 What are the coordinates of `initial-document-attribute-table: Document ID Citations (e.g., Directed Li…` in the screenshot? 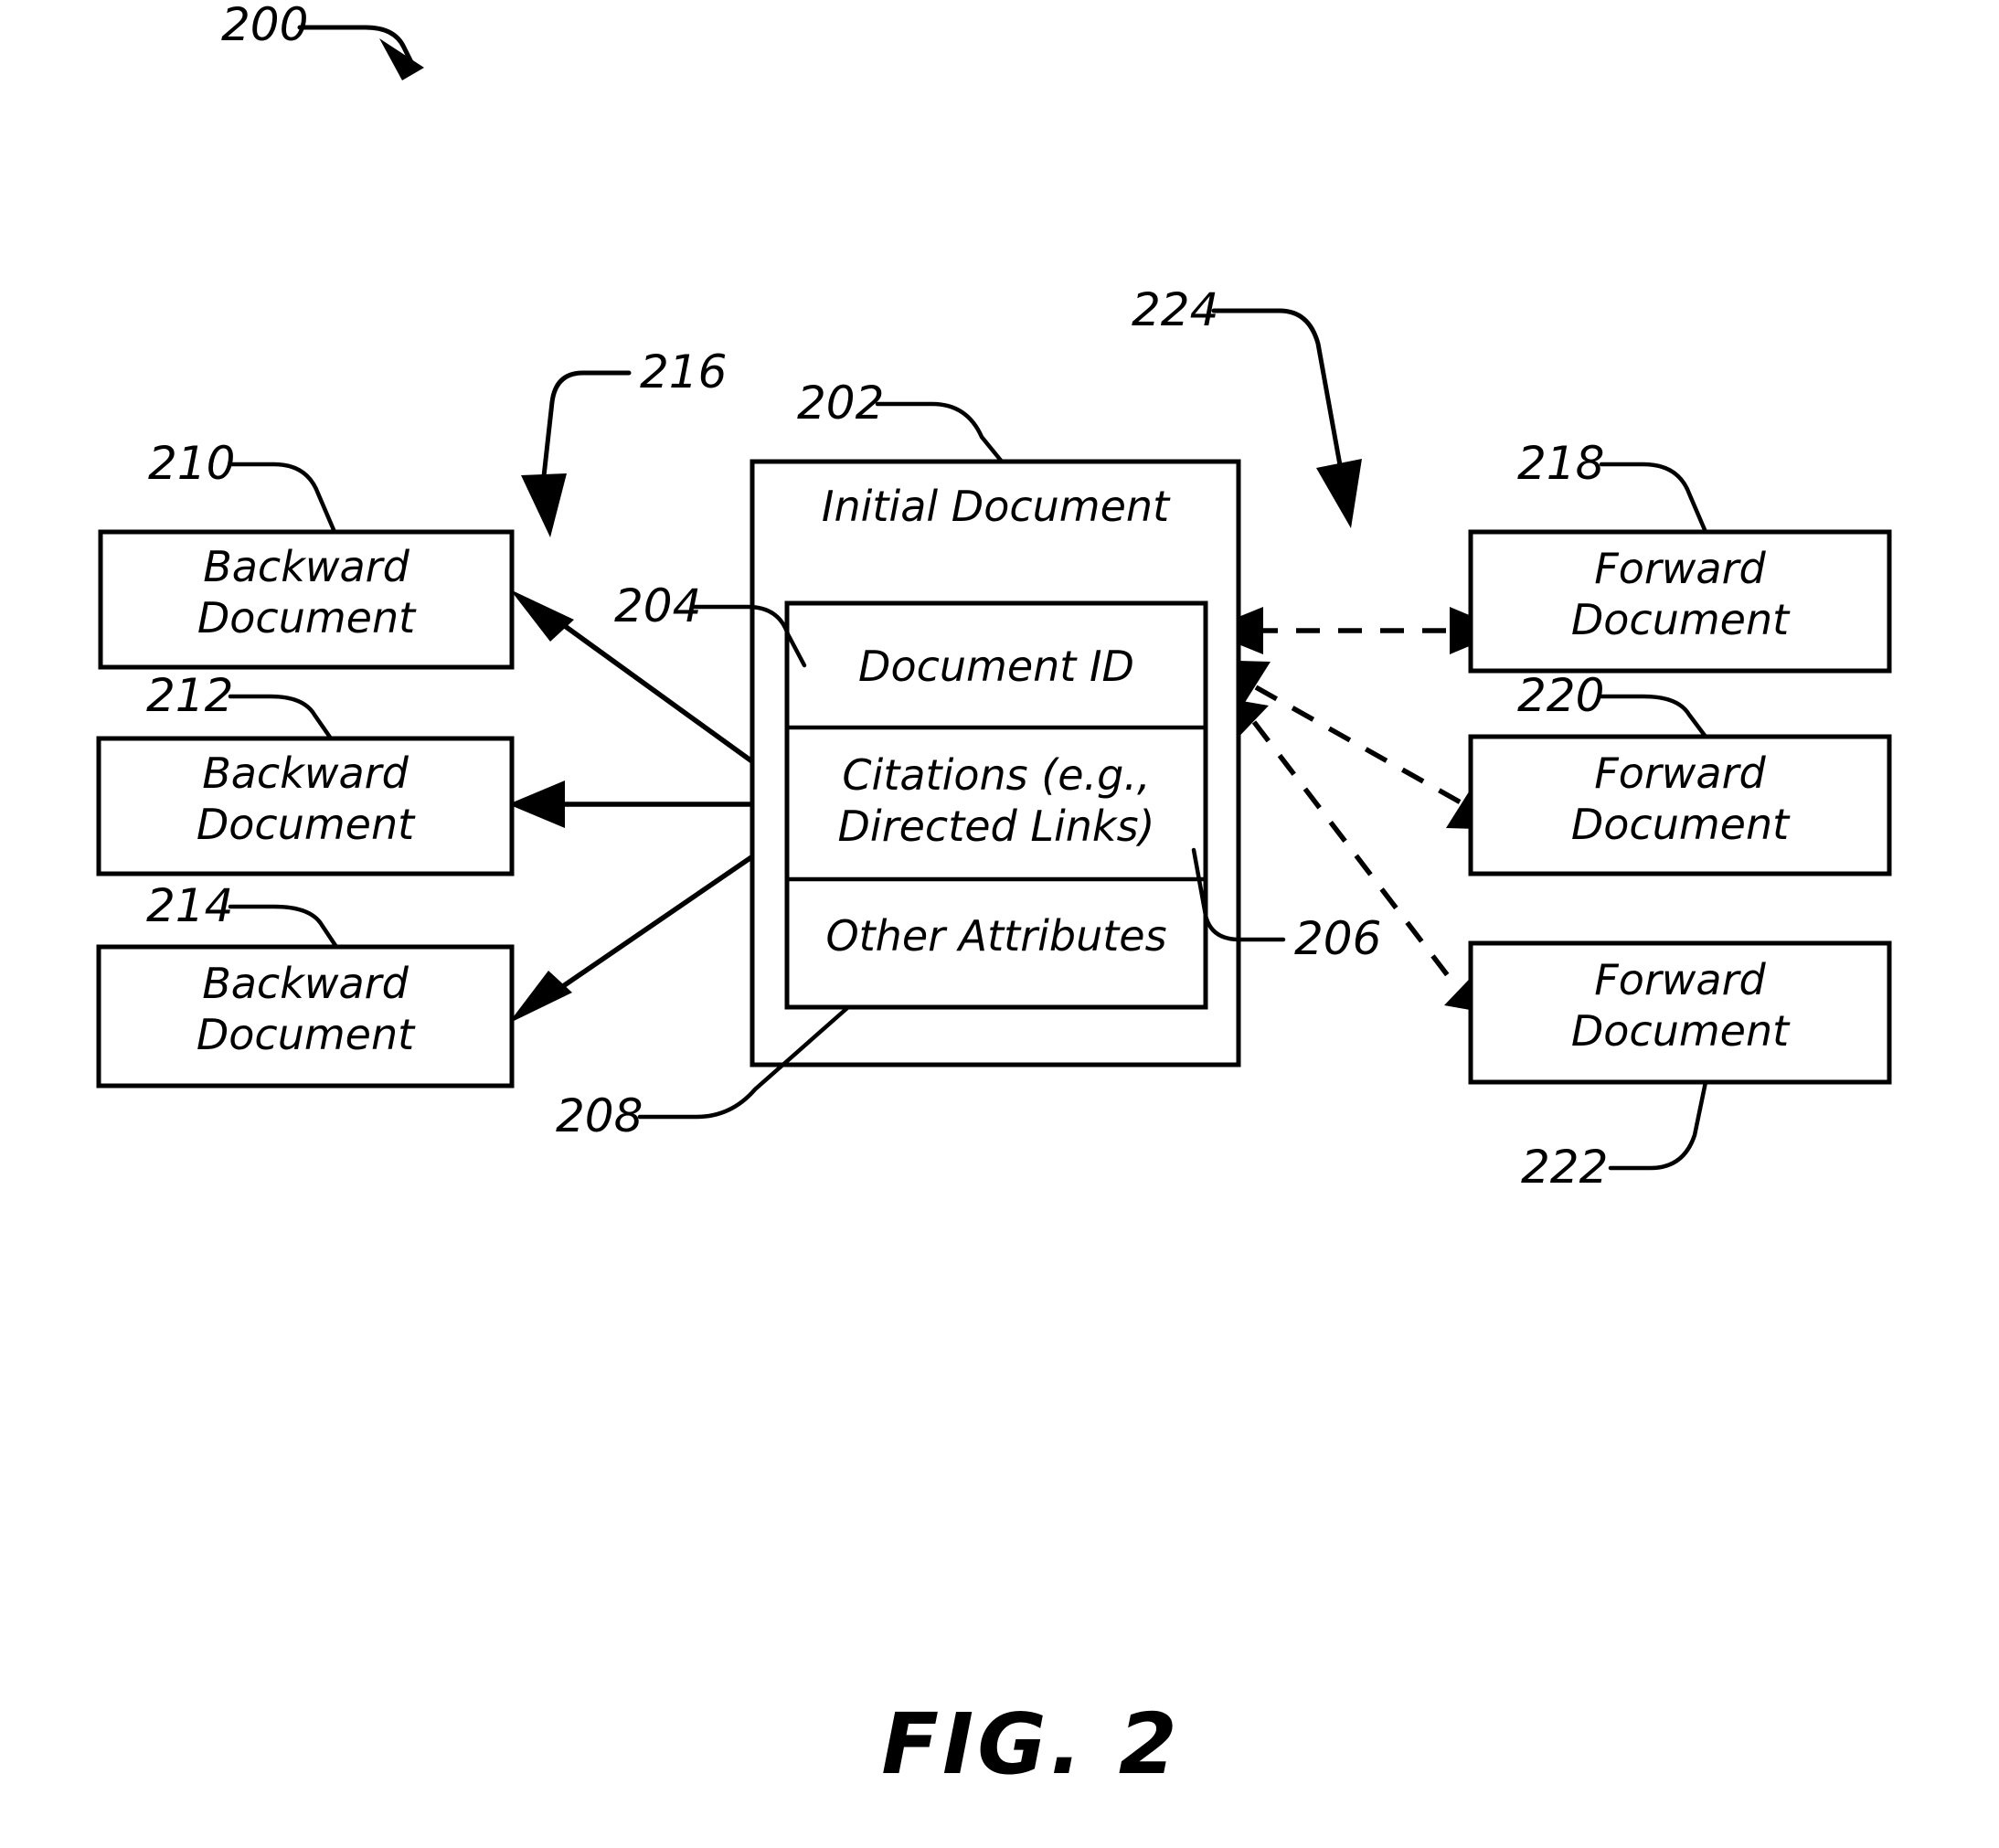 It's located at (996, 805).